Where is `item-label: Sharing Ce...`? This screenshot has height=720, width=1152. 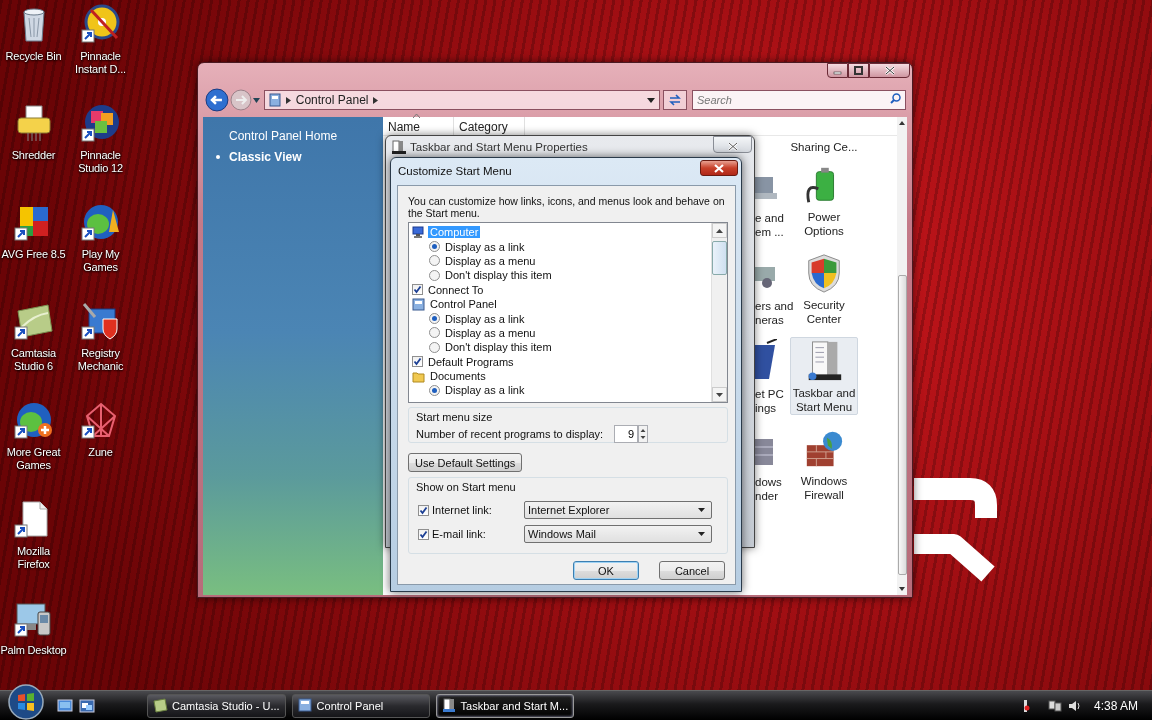 item-label: Sharing Ce... is located at coordinates (824, 147).